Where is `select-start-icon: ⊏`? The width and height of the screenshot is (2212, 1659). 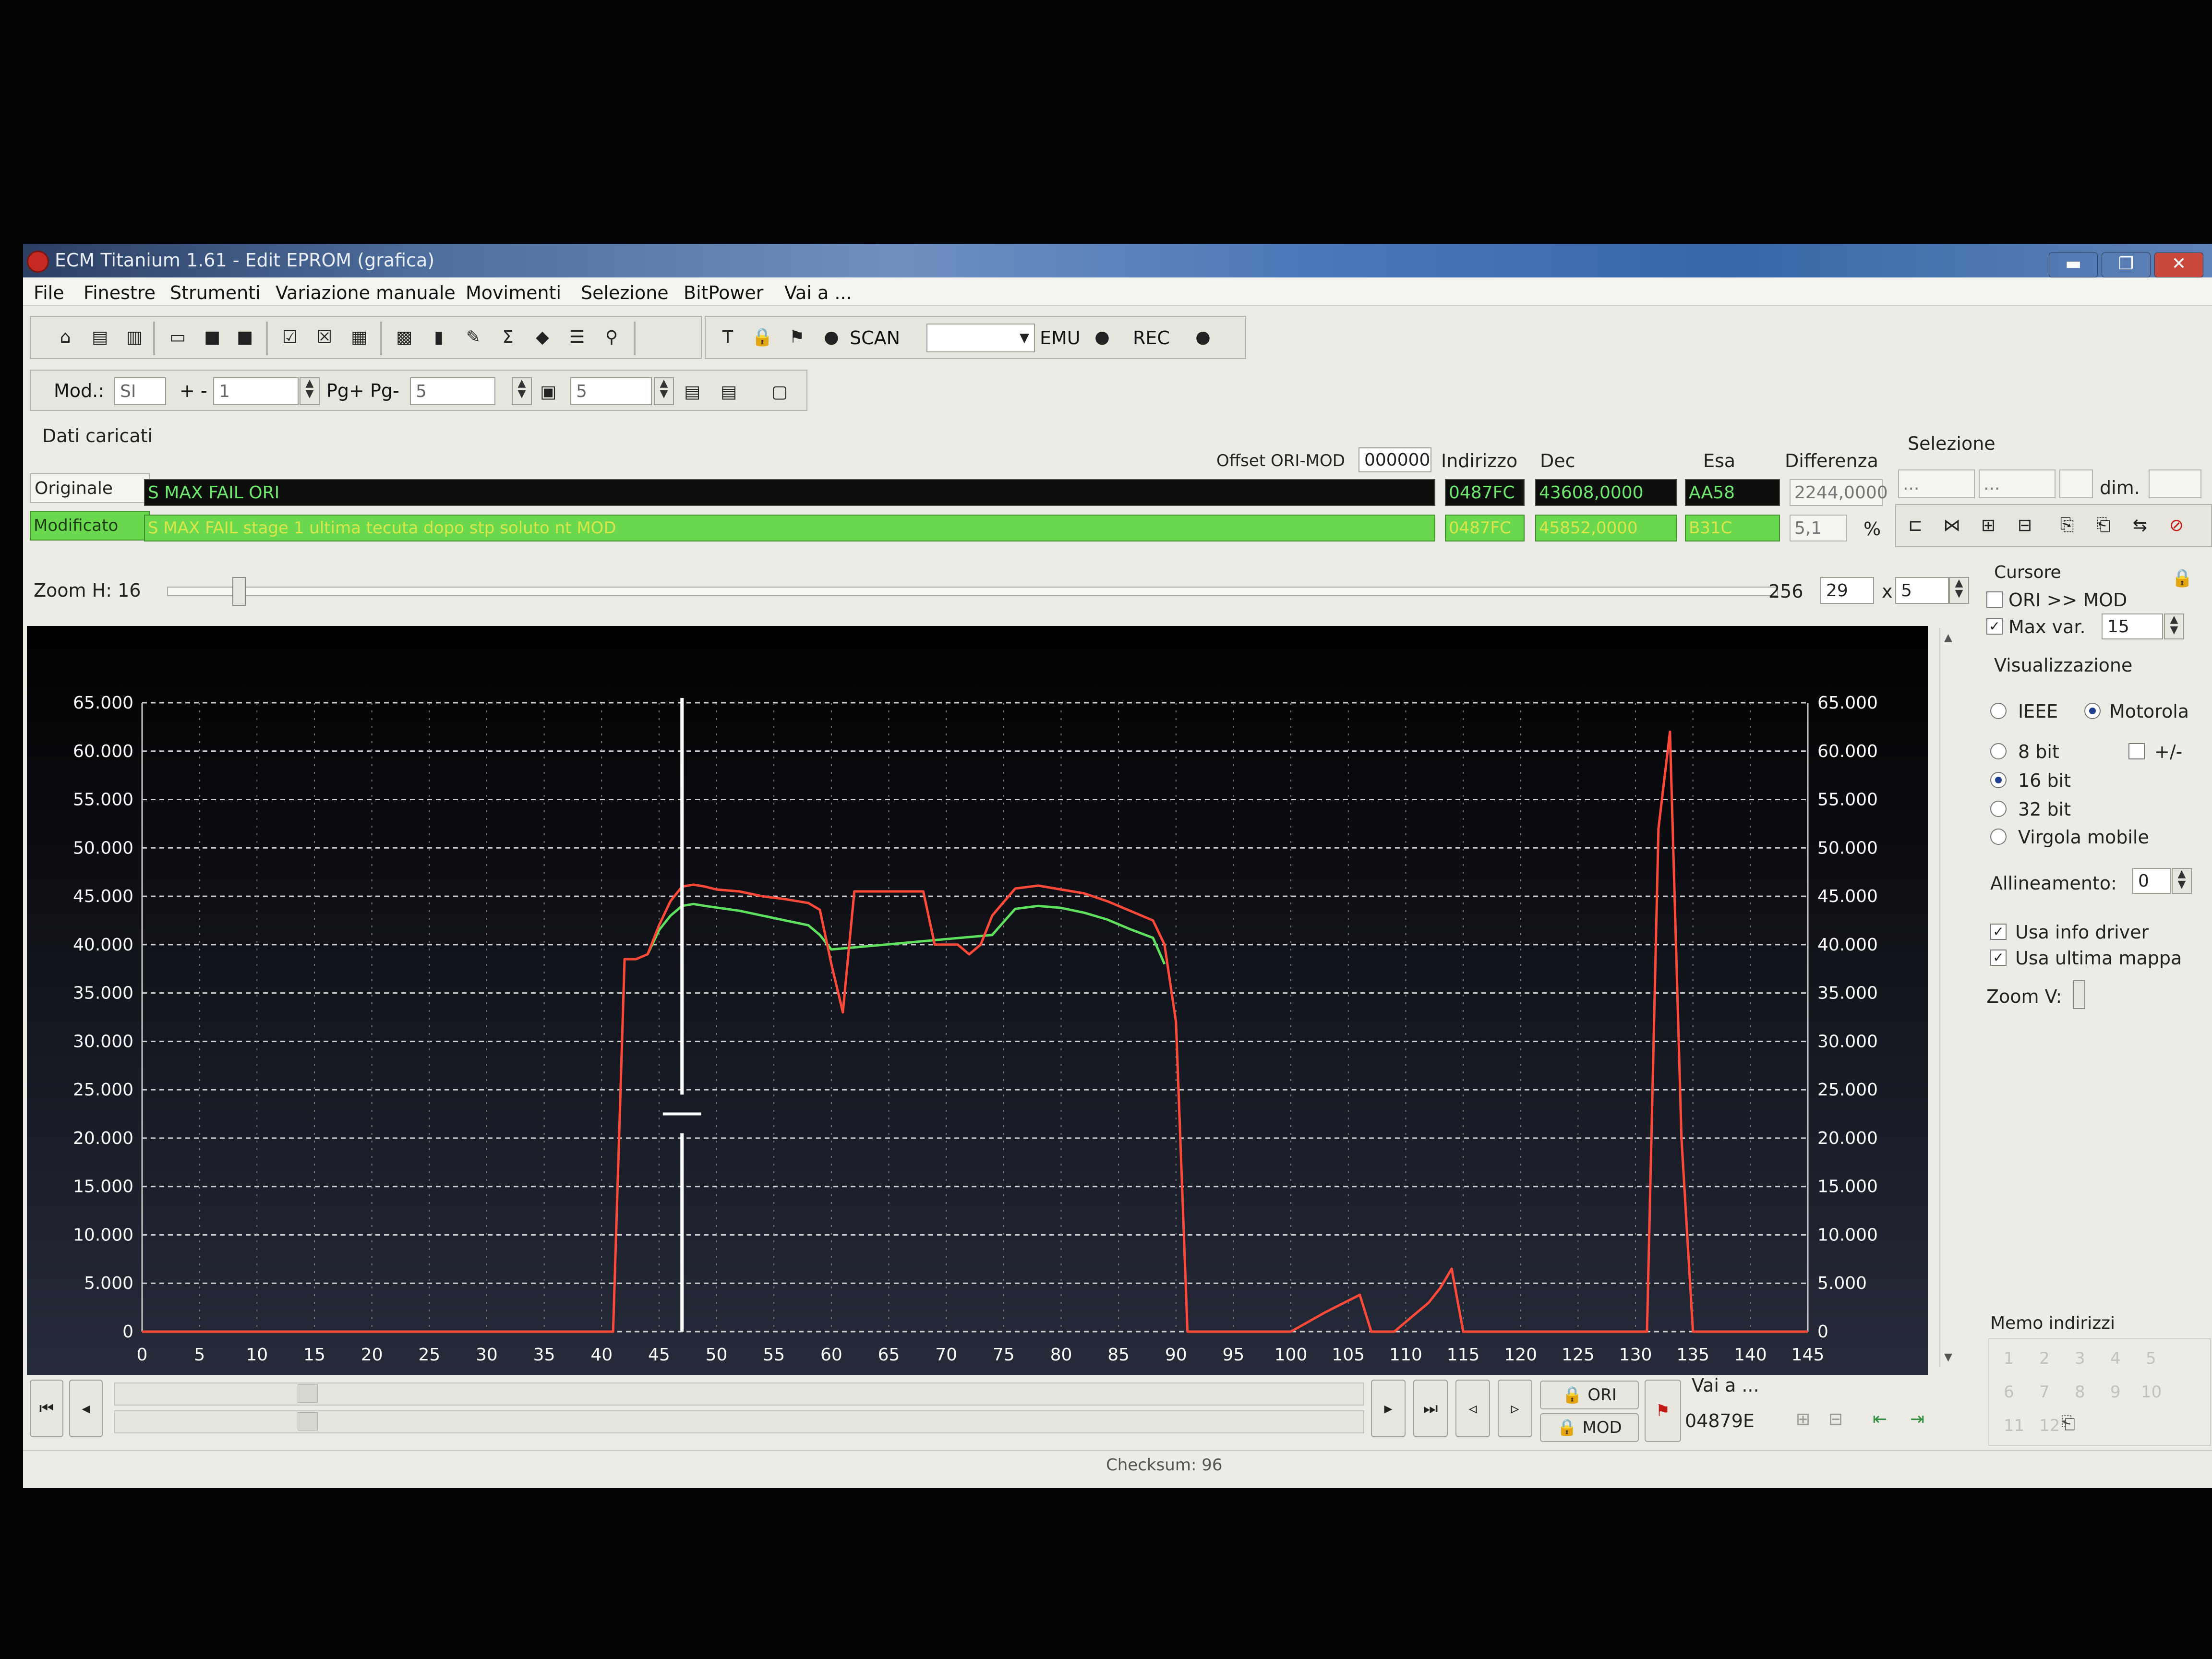 select-start-icon: ⊏ is located at coordinates (1915, 525).